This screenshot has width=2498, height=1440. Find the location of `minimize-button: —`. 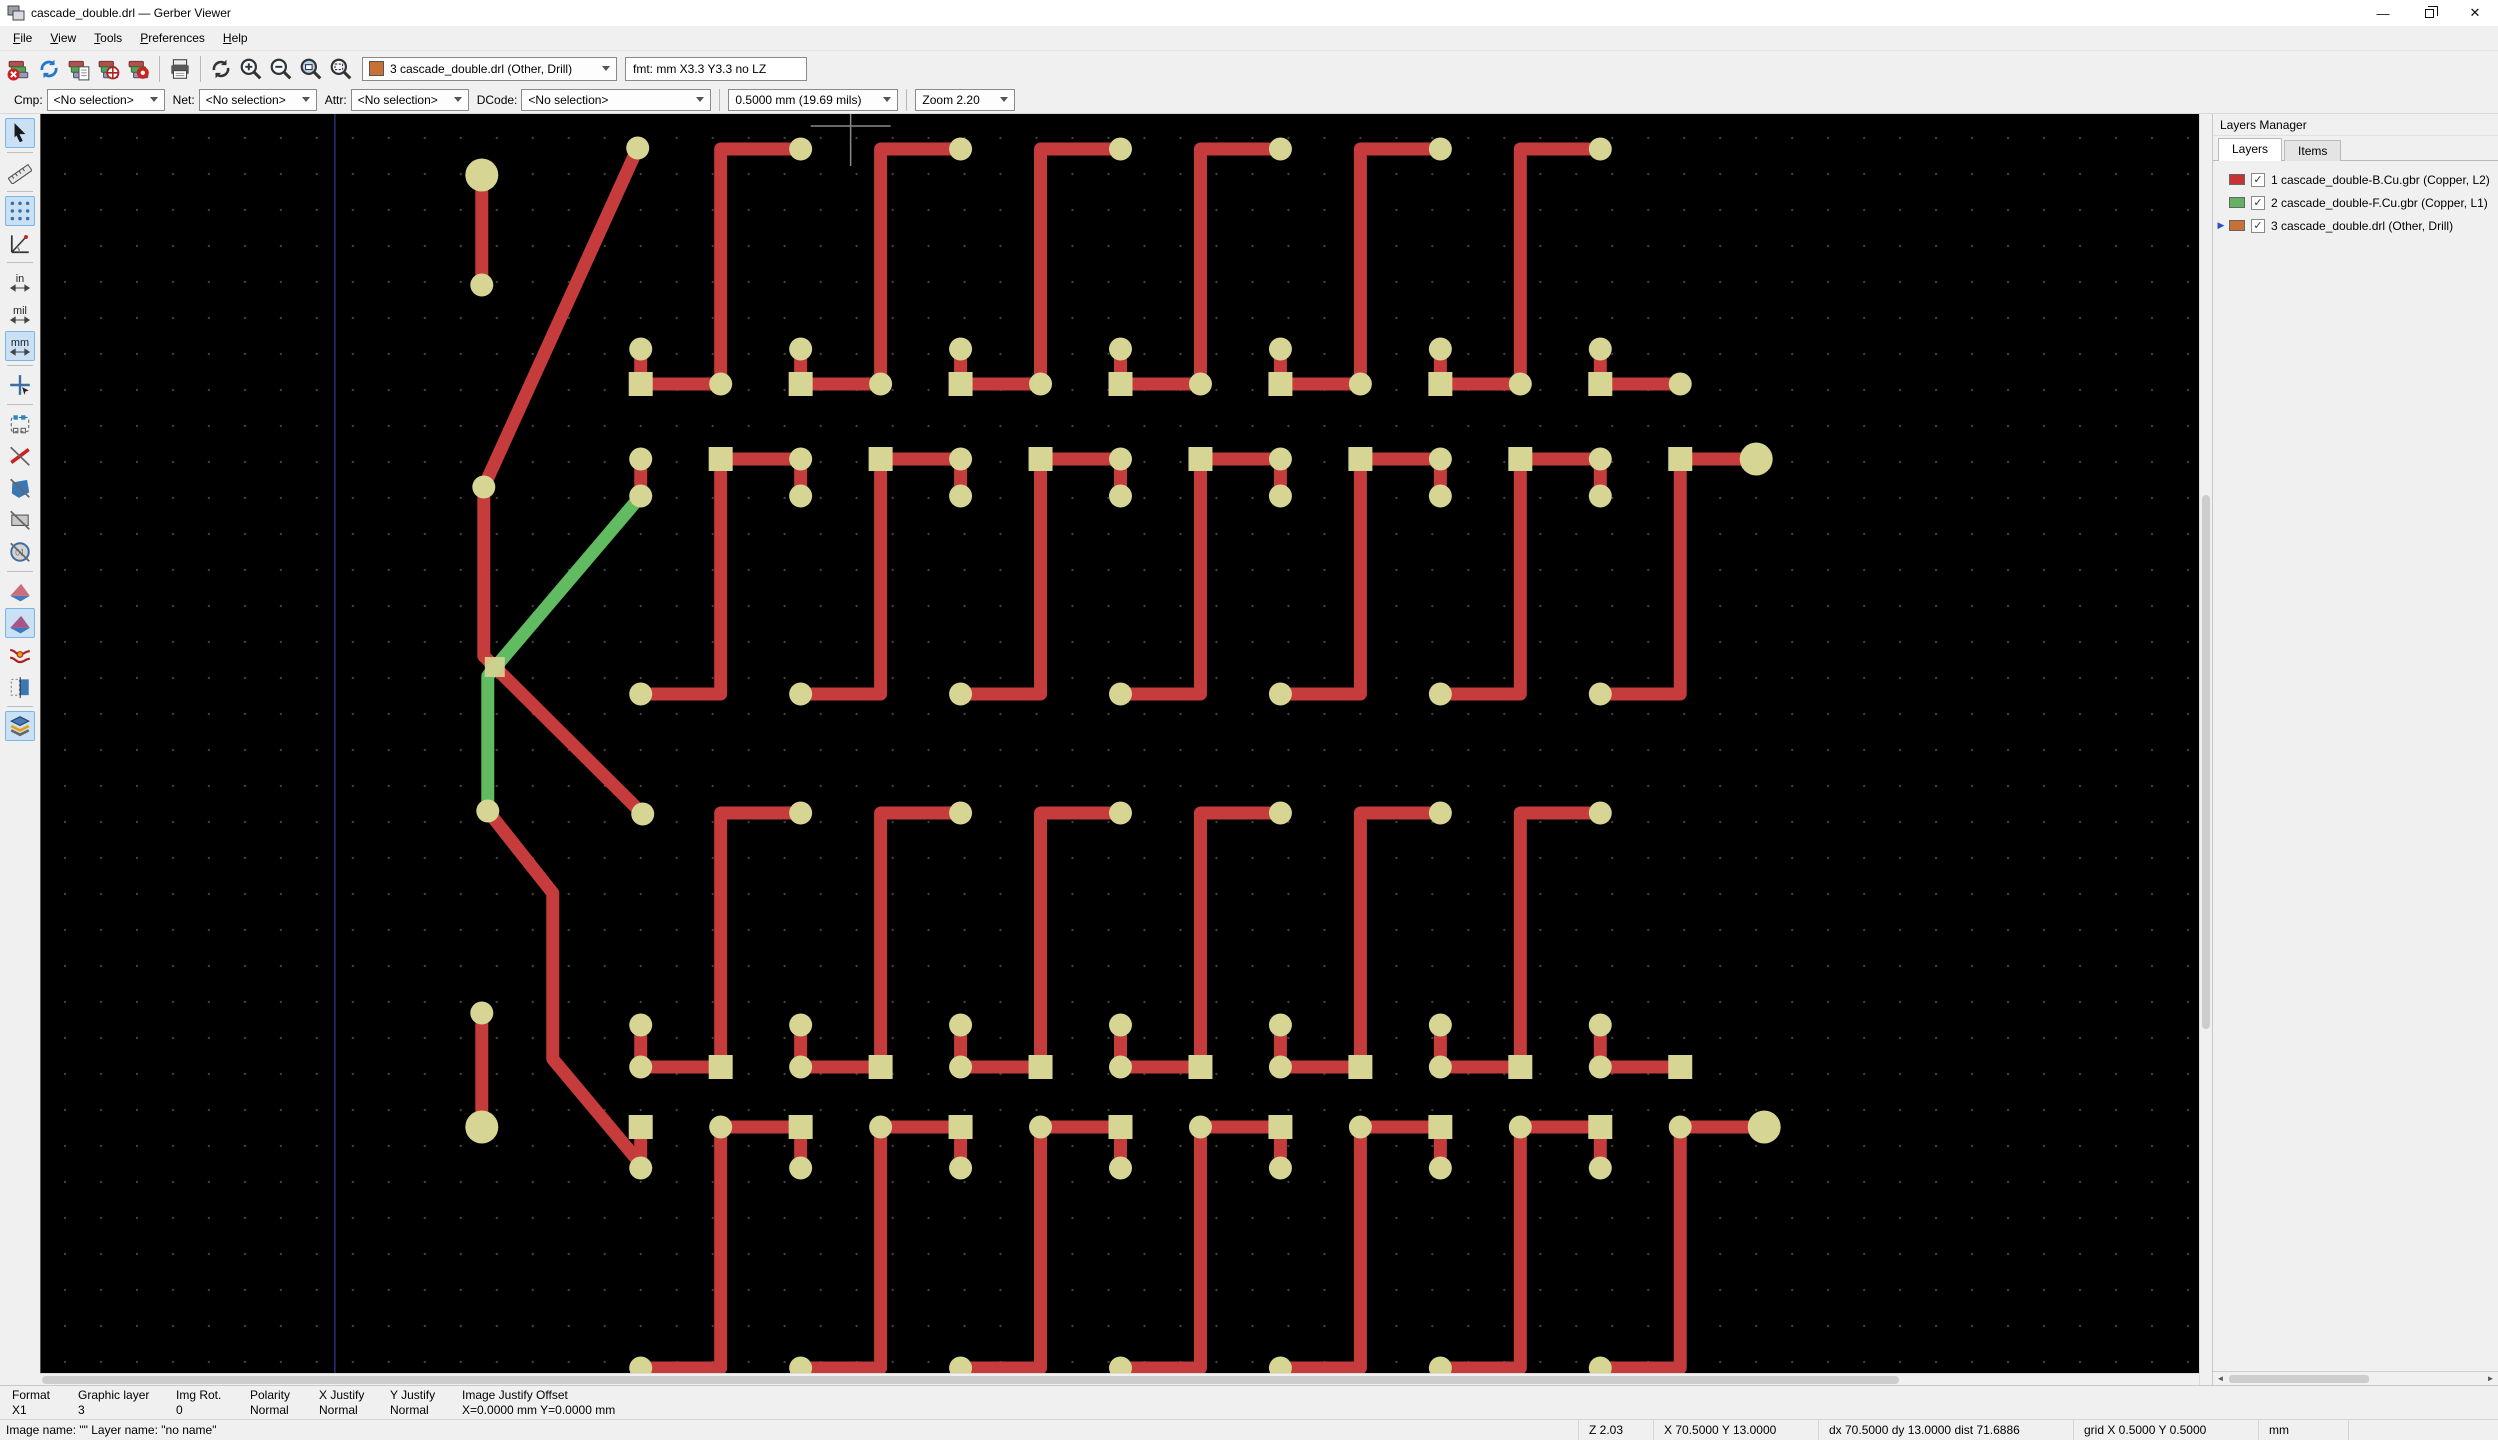

minimize-button: — is located at coordinates (2383, 13).